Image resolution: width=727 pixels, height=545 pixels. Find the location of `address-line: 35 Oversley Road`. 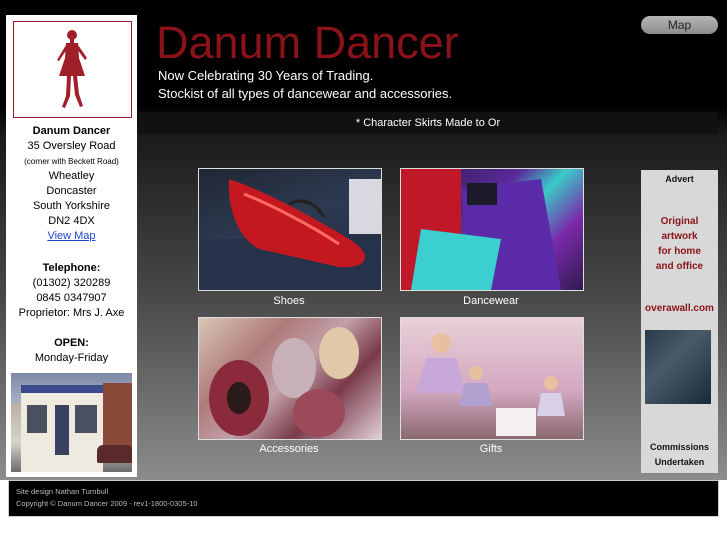

address-line: 35 Oversley Road is located at coordinates (71, 146).